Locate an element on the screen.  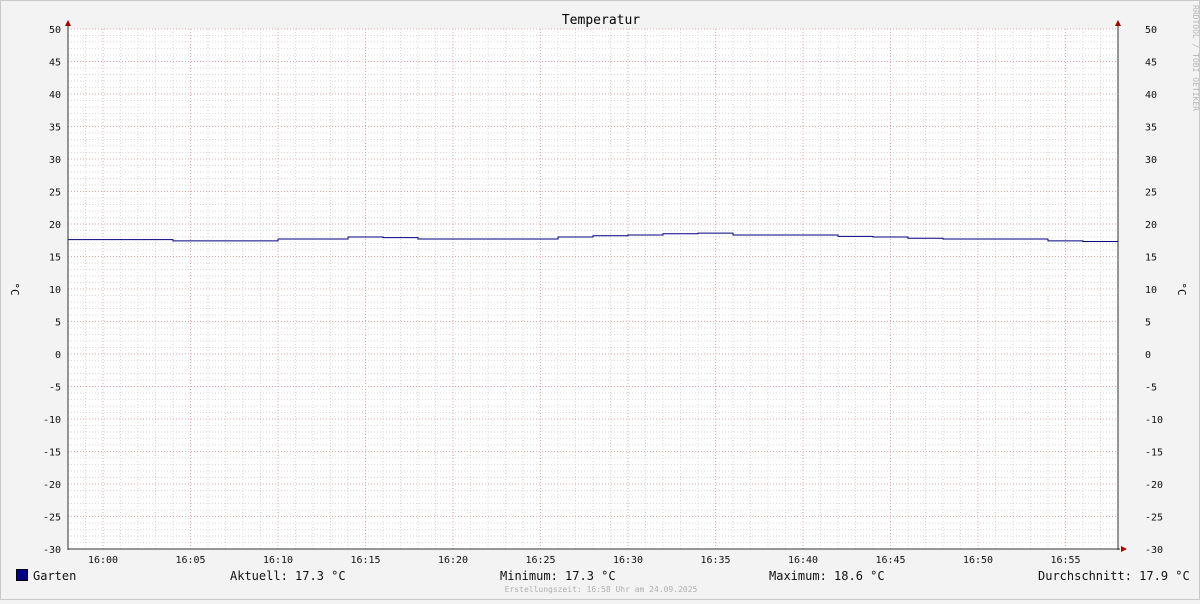
y-tick-label: -30 is located at coordinates (52, 550).